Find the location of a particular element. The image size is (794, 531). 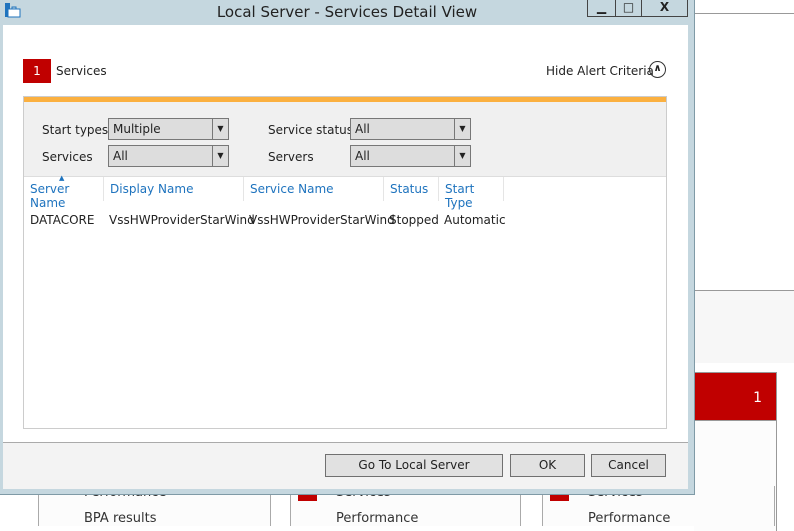

column-header-start-type: Start Type is located at coordinates (471, 193).